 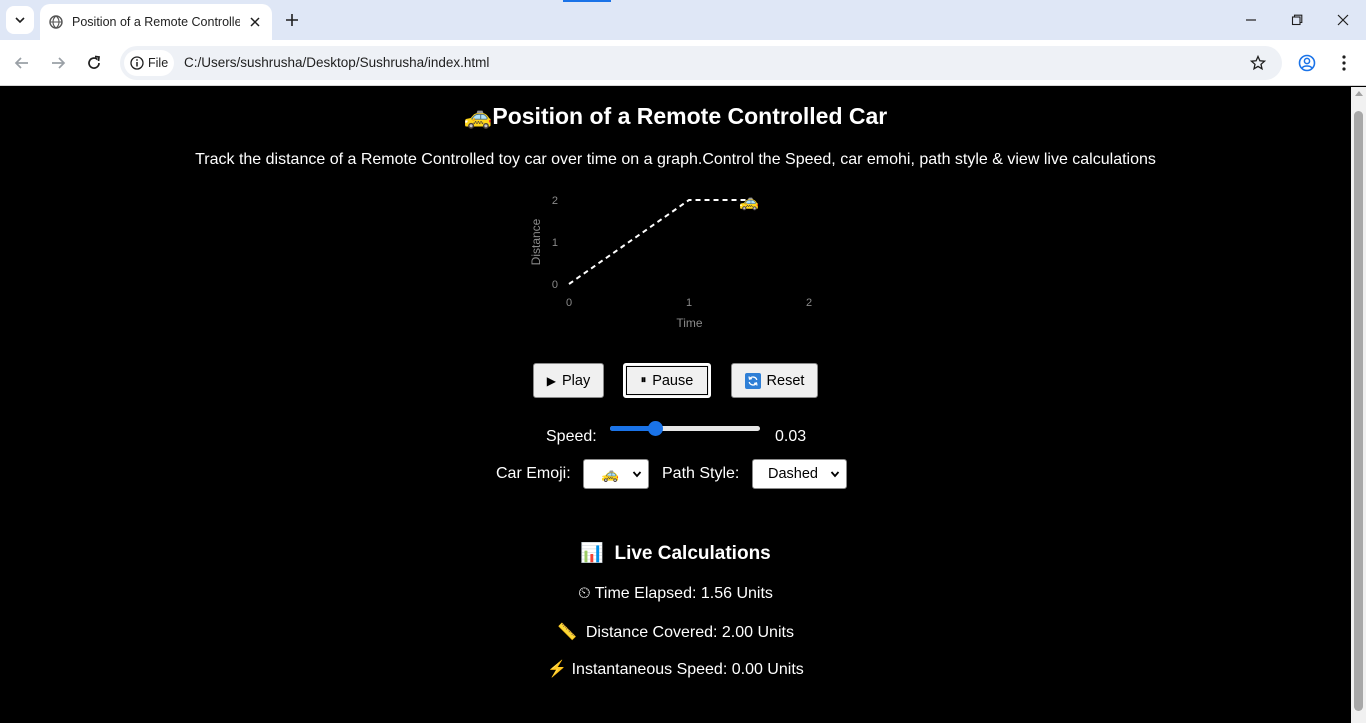 I want to click on distance-covered: 📏 Distance Covered: 2.00 Units, so click(x=675, y=632).